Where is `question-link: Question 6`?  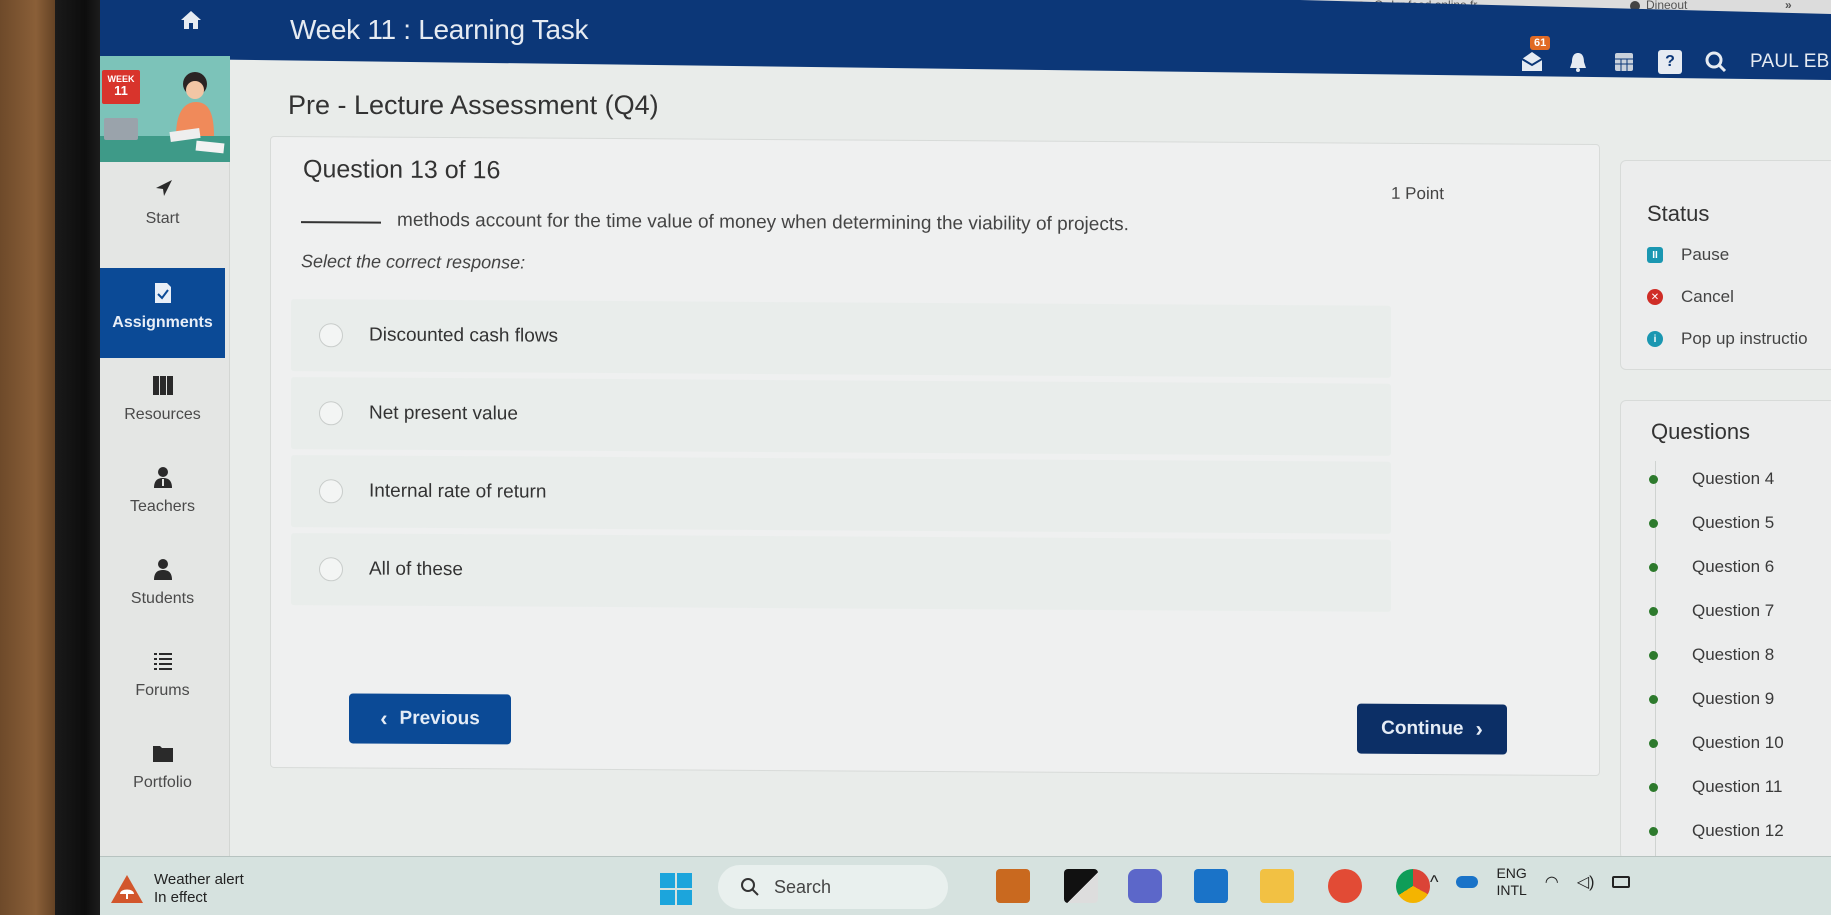
question-link: Question 6 is located at coordinates (1711, 567).